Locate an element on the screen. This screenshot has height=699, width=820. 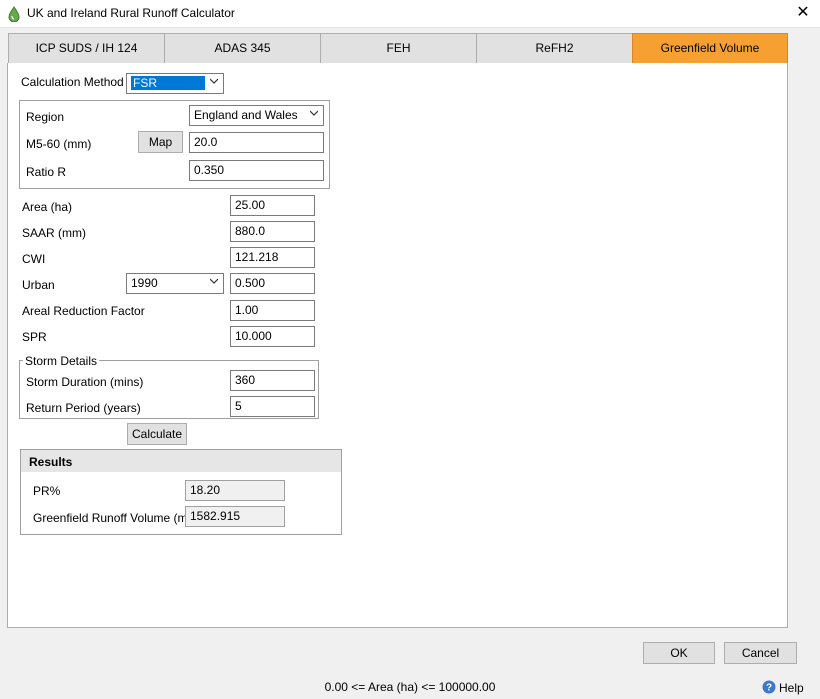
calculation-method-value: FSR is located at coordinates (168, 83).